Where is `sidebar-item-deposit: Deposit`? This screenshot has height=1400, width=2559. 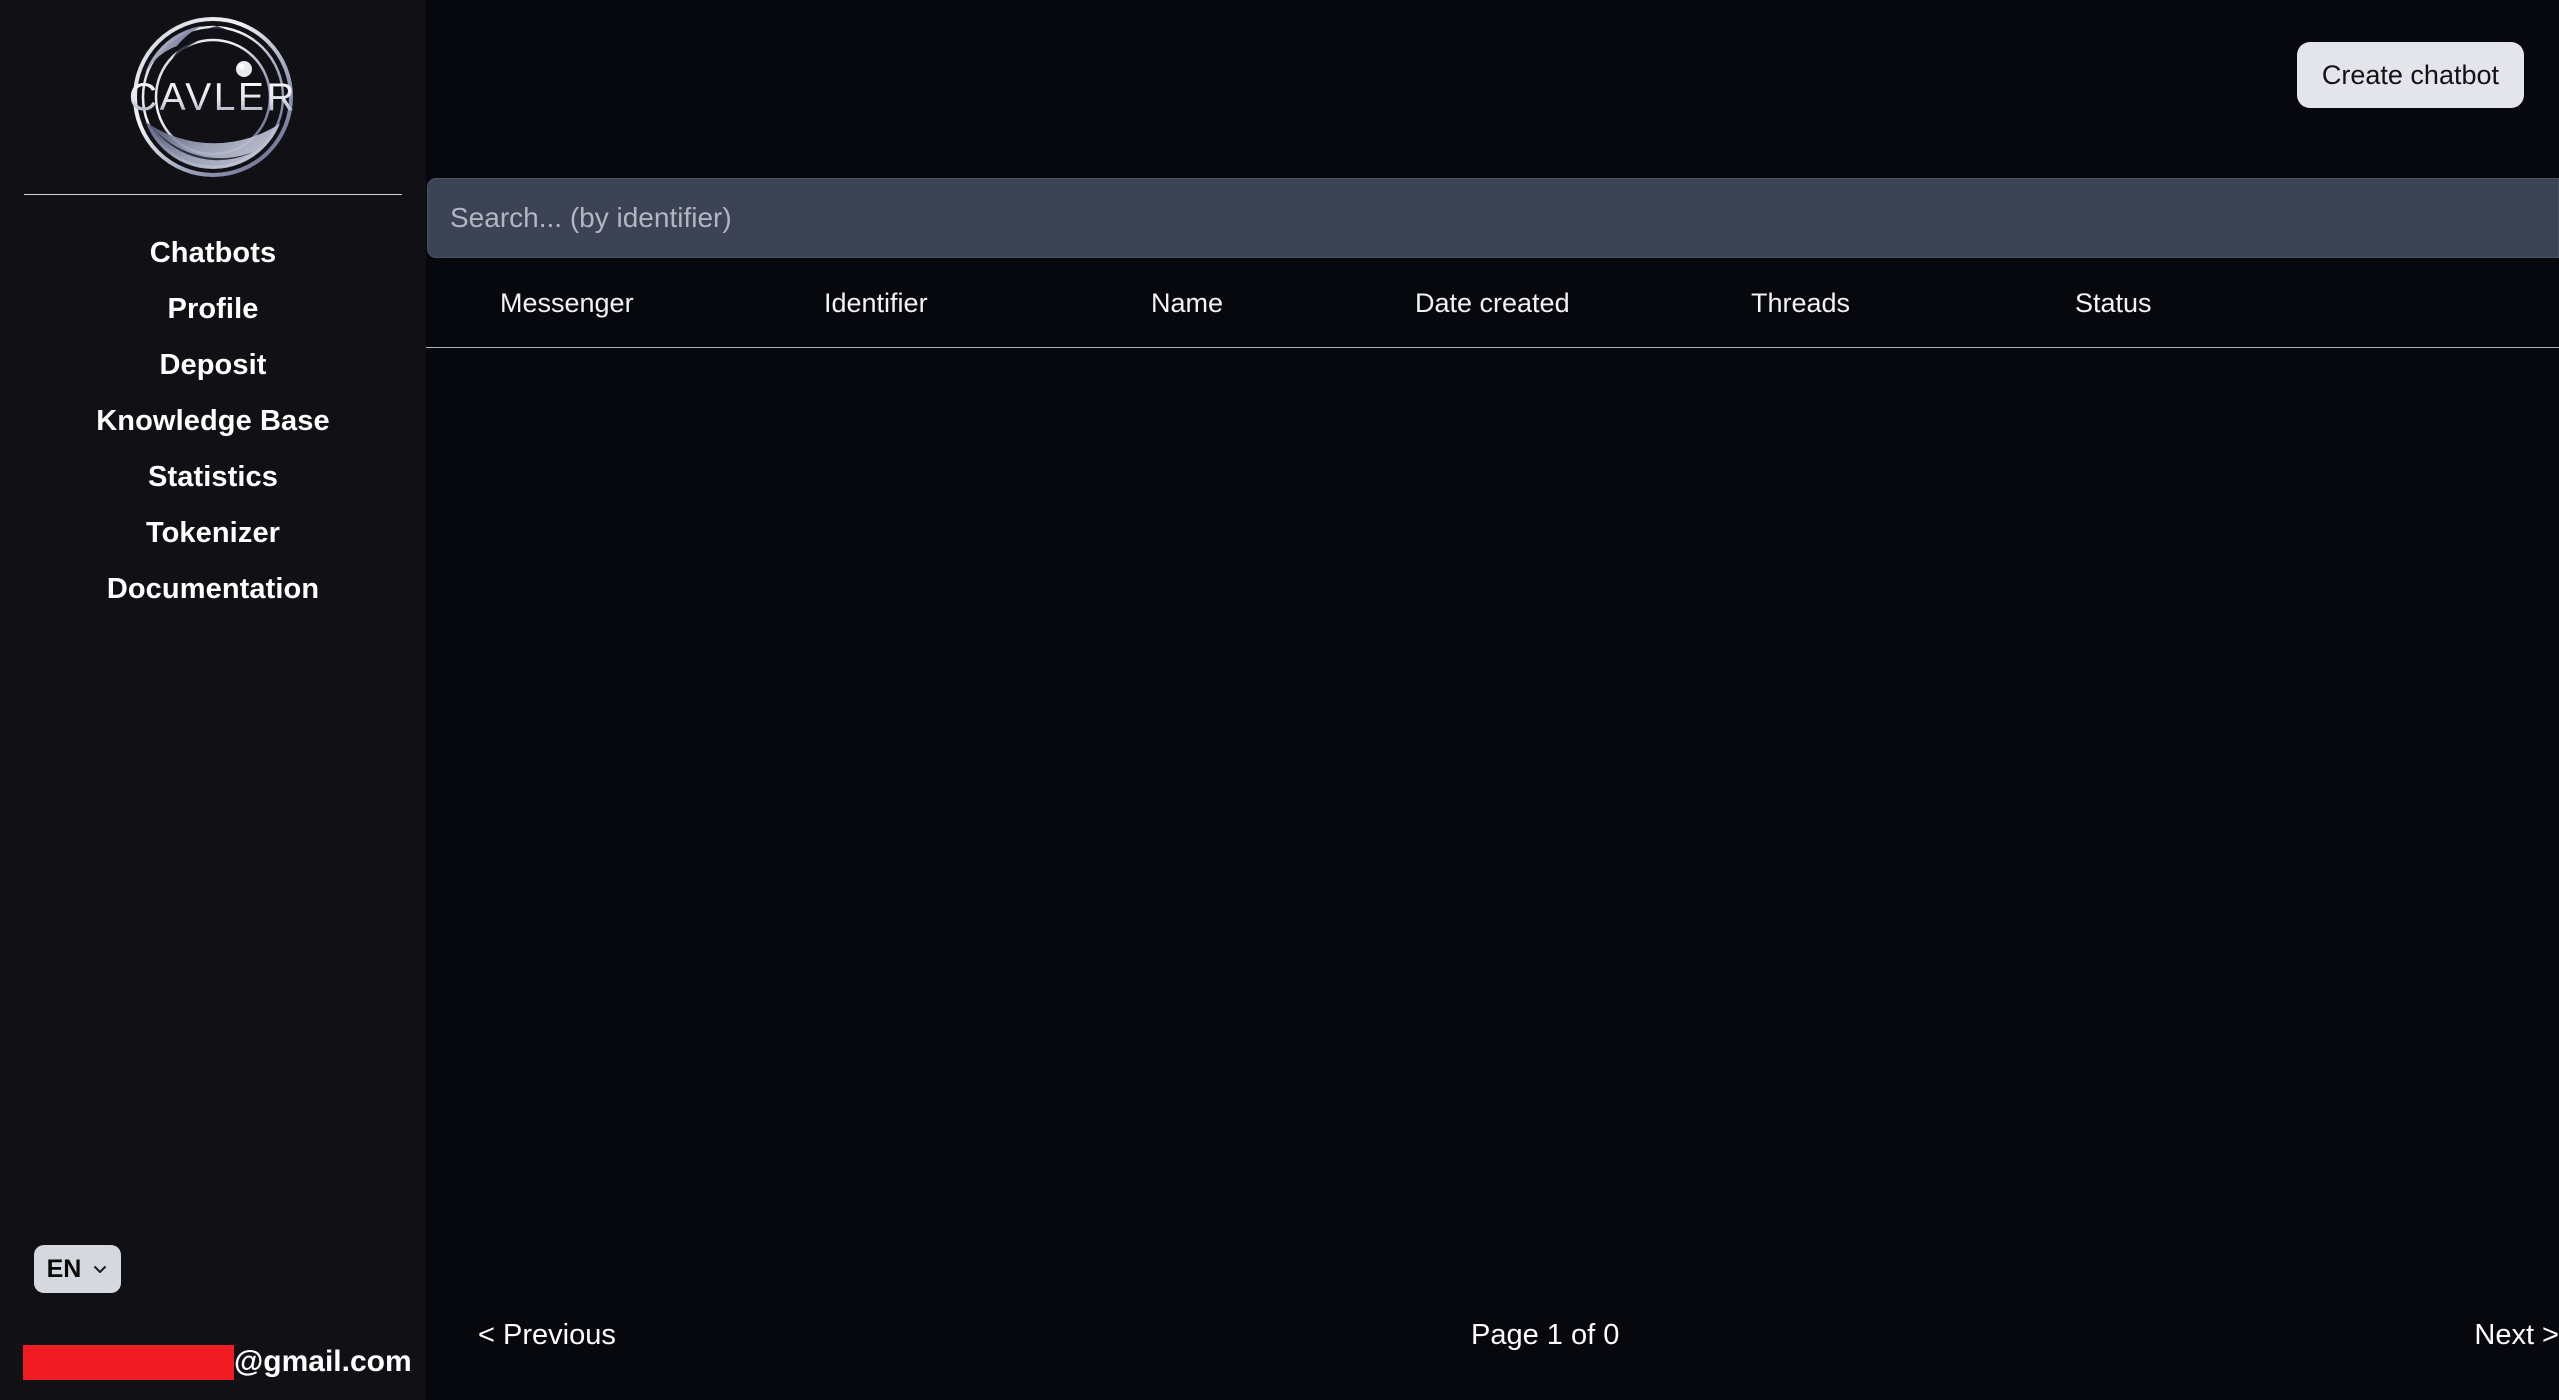 sidebar-item-deposit: Deposit is located at coordinates (213, 365).